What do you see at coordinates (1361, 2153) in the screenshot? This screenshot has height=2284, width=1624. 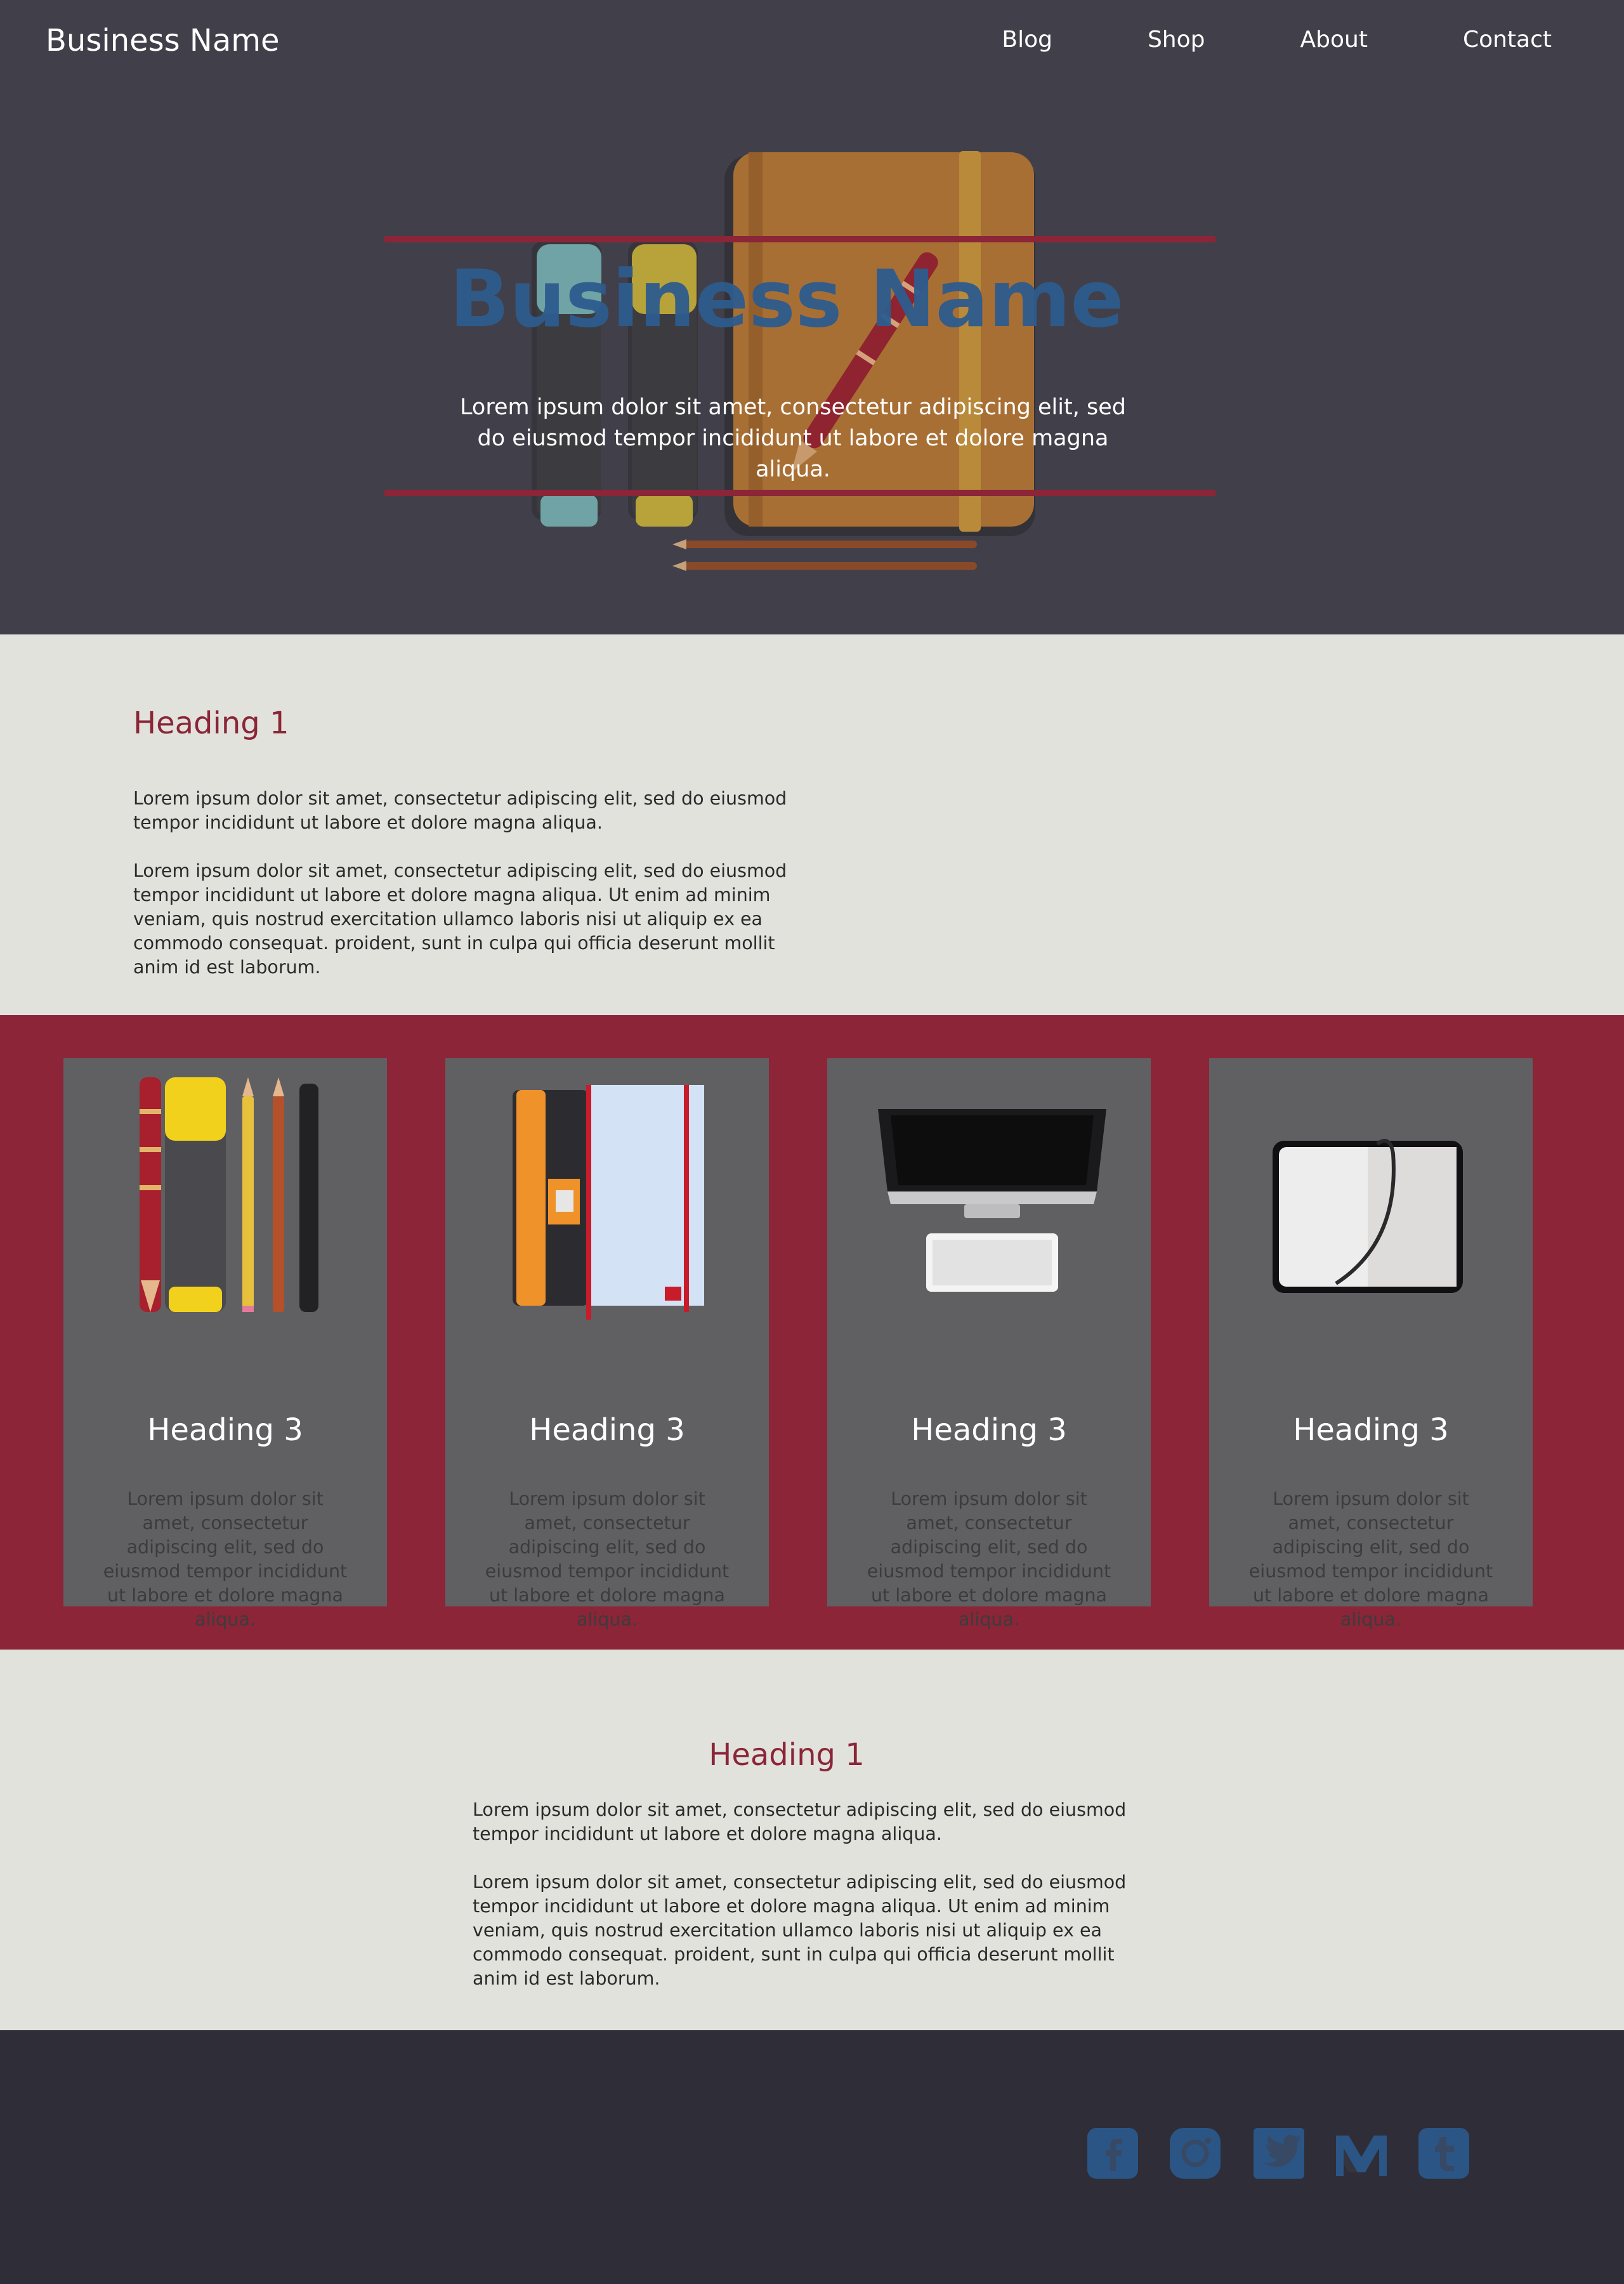 I see `medium-icon` at bounding box center [1361, 2153].